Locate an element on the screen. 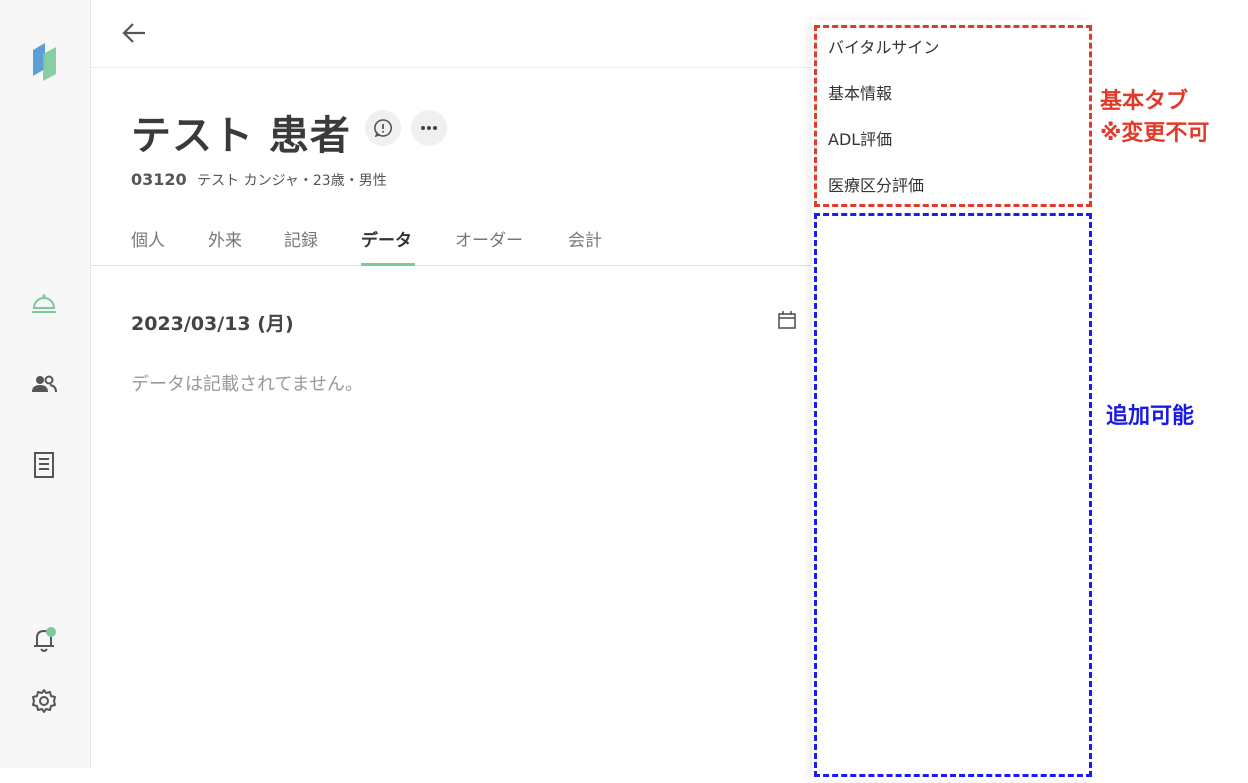 This screenshot has width=1248, height=783. people-icon is located at coordinates (44, 384).